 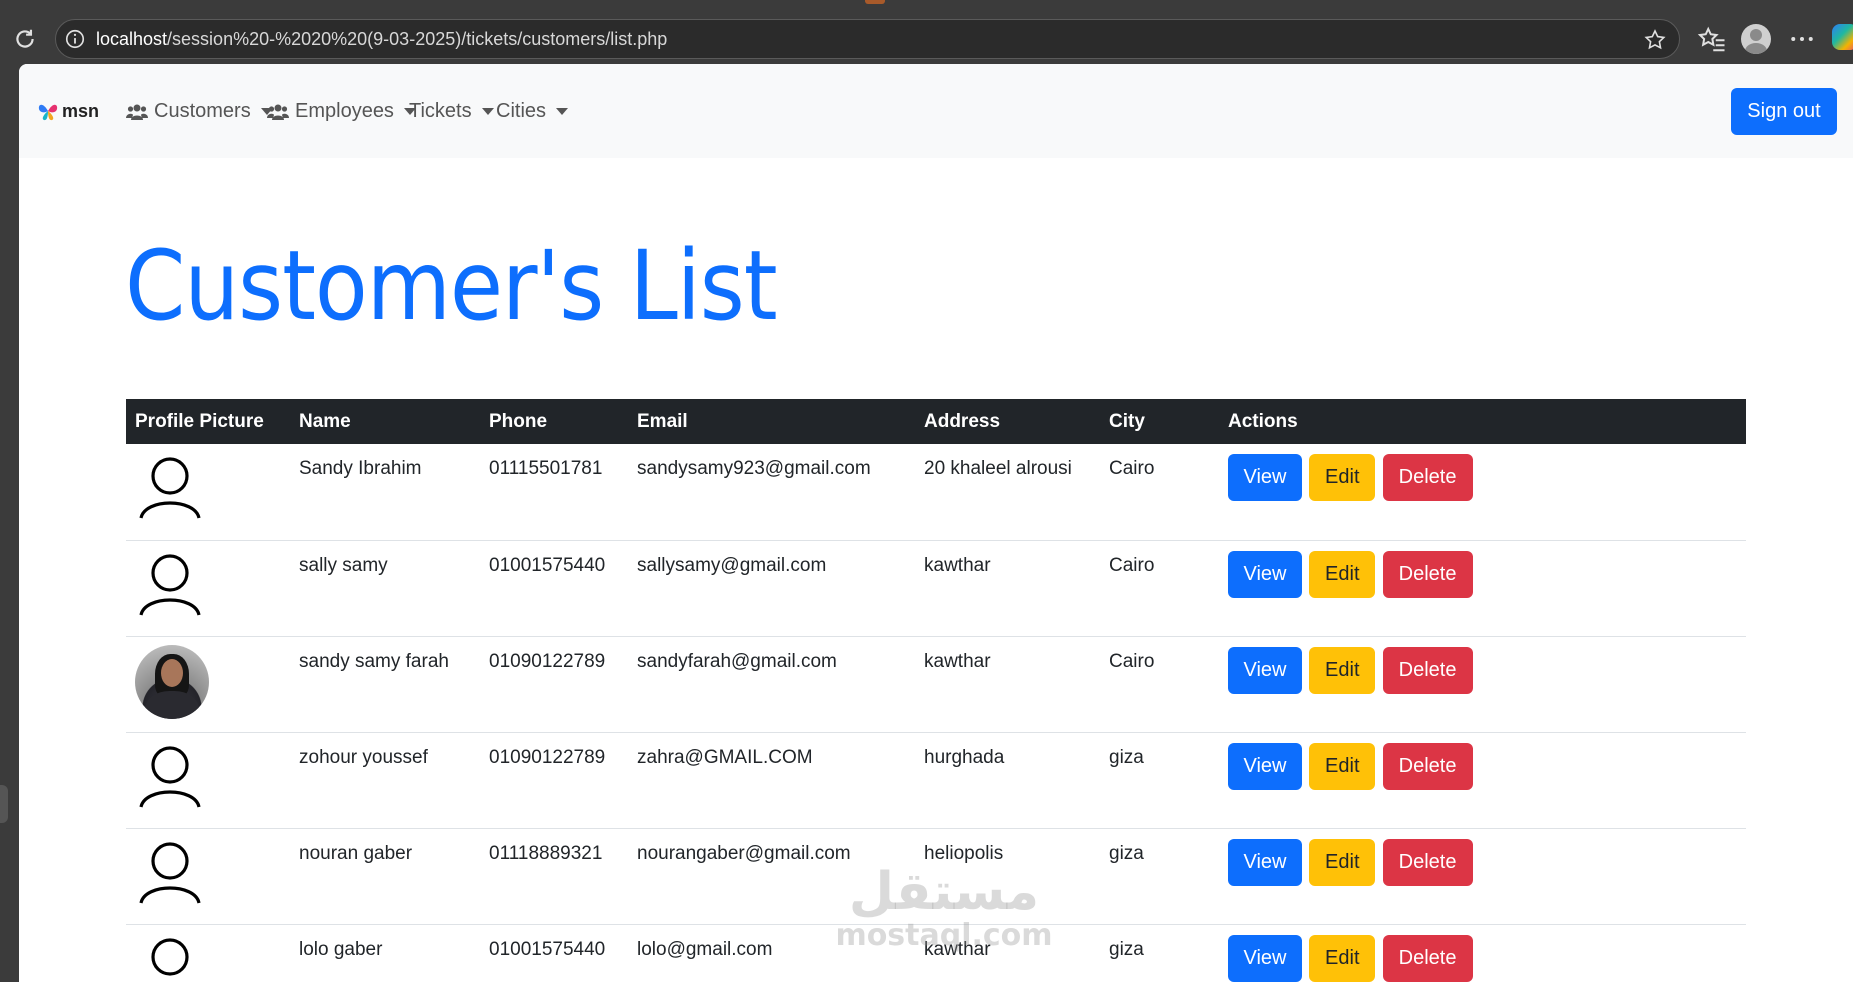 I want to click on nav-employees-label: Employees, so click(x=344, y=111).